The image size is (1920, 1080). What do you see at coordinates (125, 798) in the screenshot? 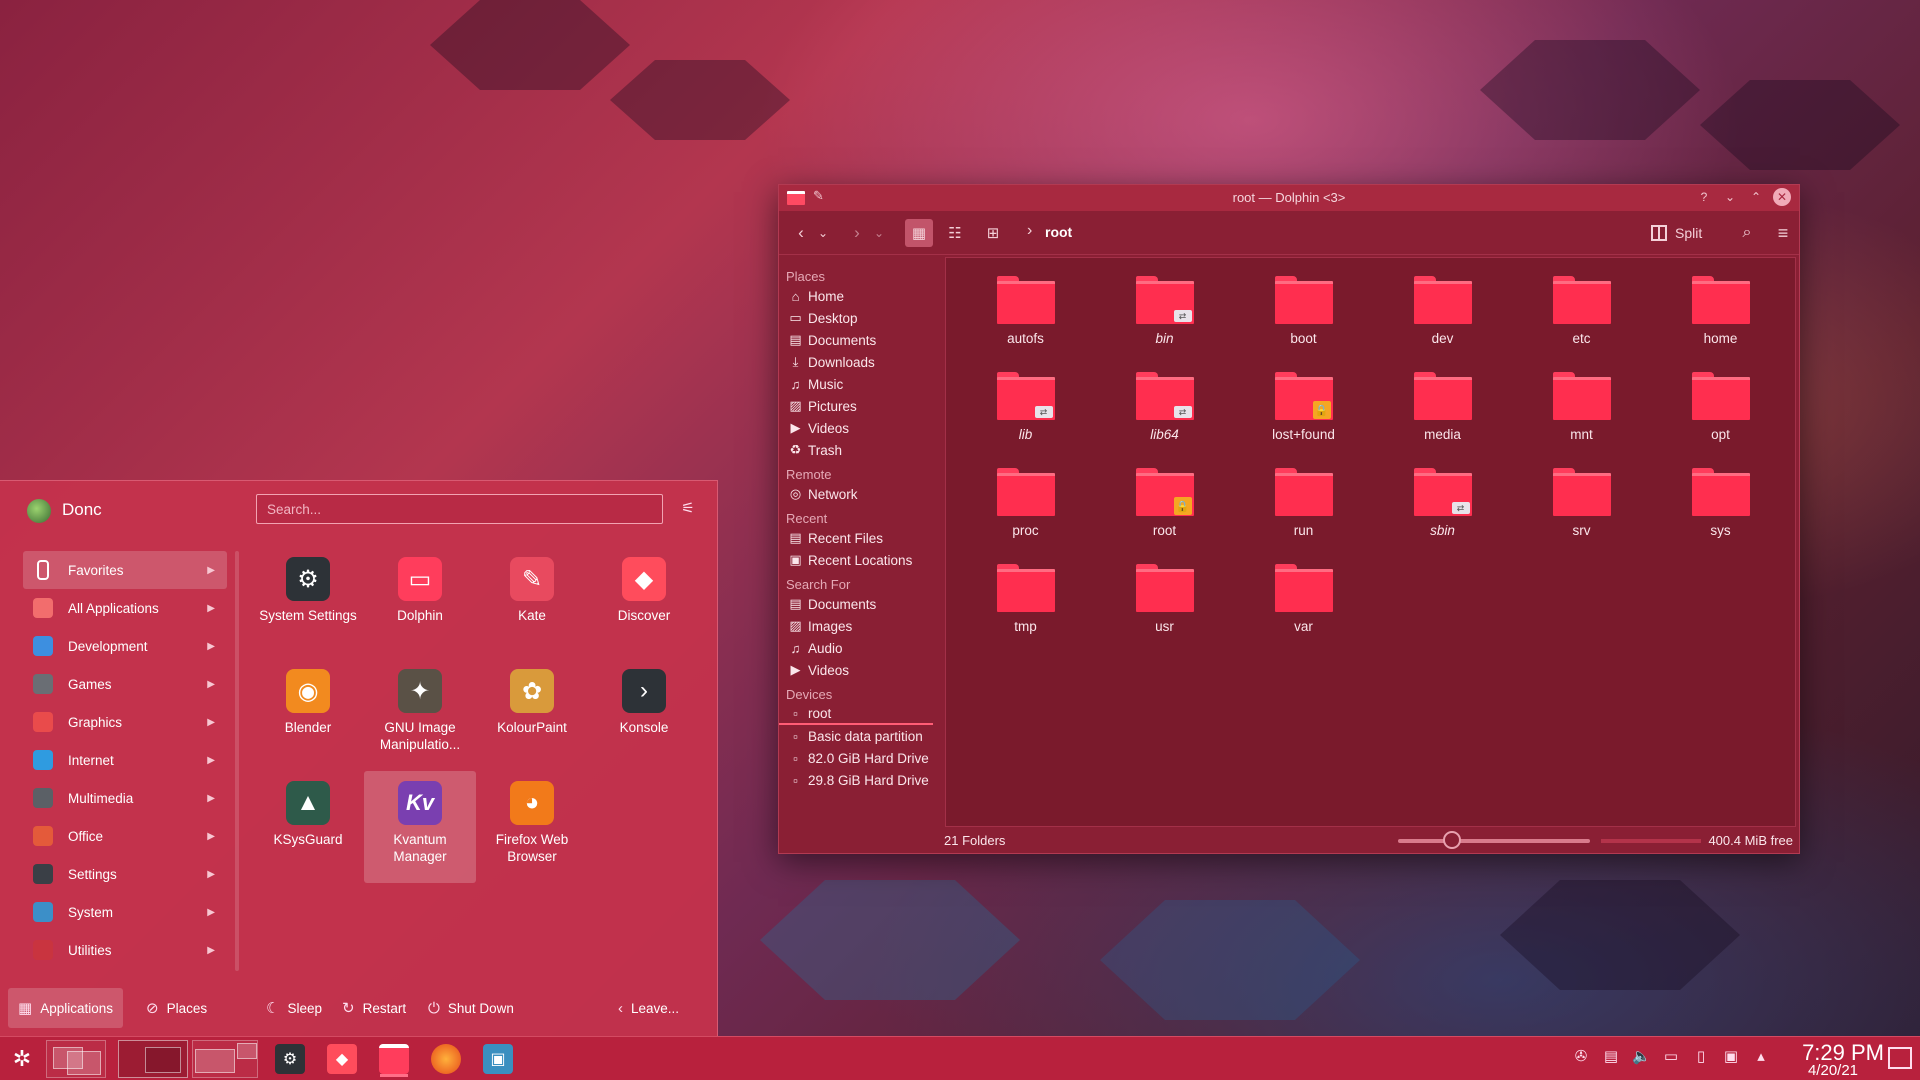
I see `category-item: Multimedia ▶` at bounding box center [125, 798].